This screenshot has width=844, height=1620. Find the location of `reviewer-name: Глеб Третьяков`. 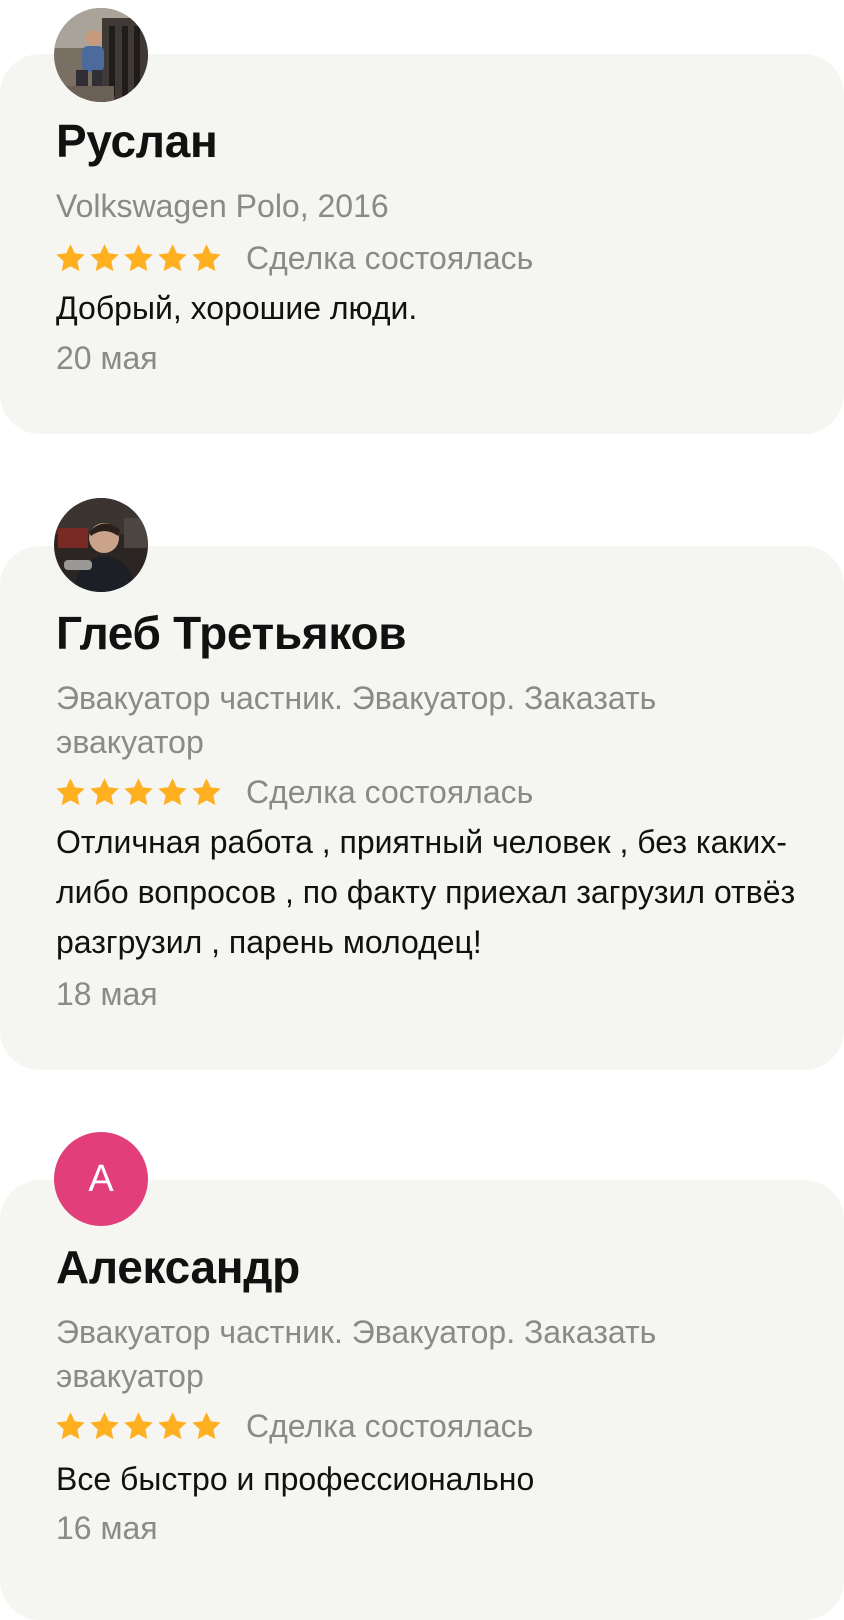

reviewer-name: Глеб Третьяков is located at coordinates (231, 633).